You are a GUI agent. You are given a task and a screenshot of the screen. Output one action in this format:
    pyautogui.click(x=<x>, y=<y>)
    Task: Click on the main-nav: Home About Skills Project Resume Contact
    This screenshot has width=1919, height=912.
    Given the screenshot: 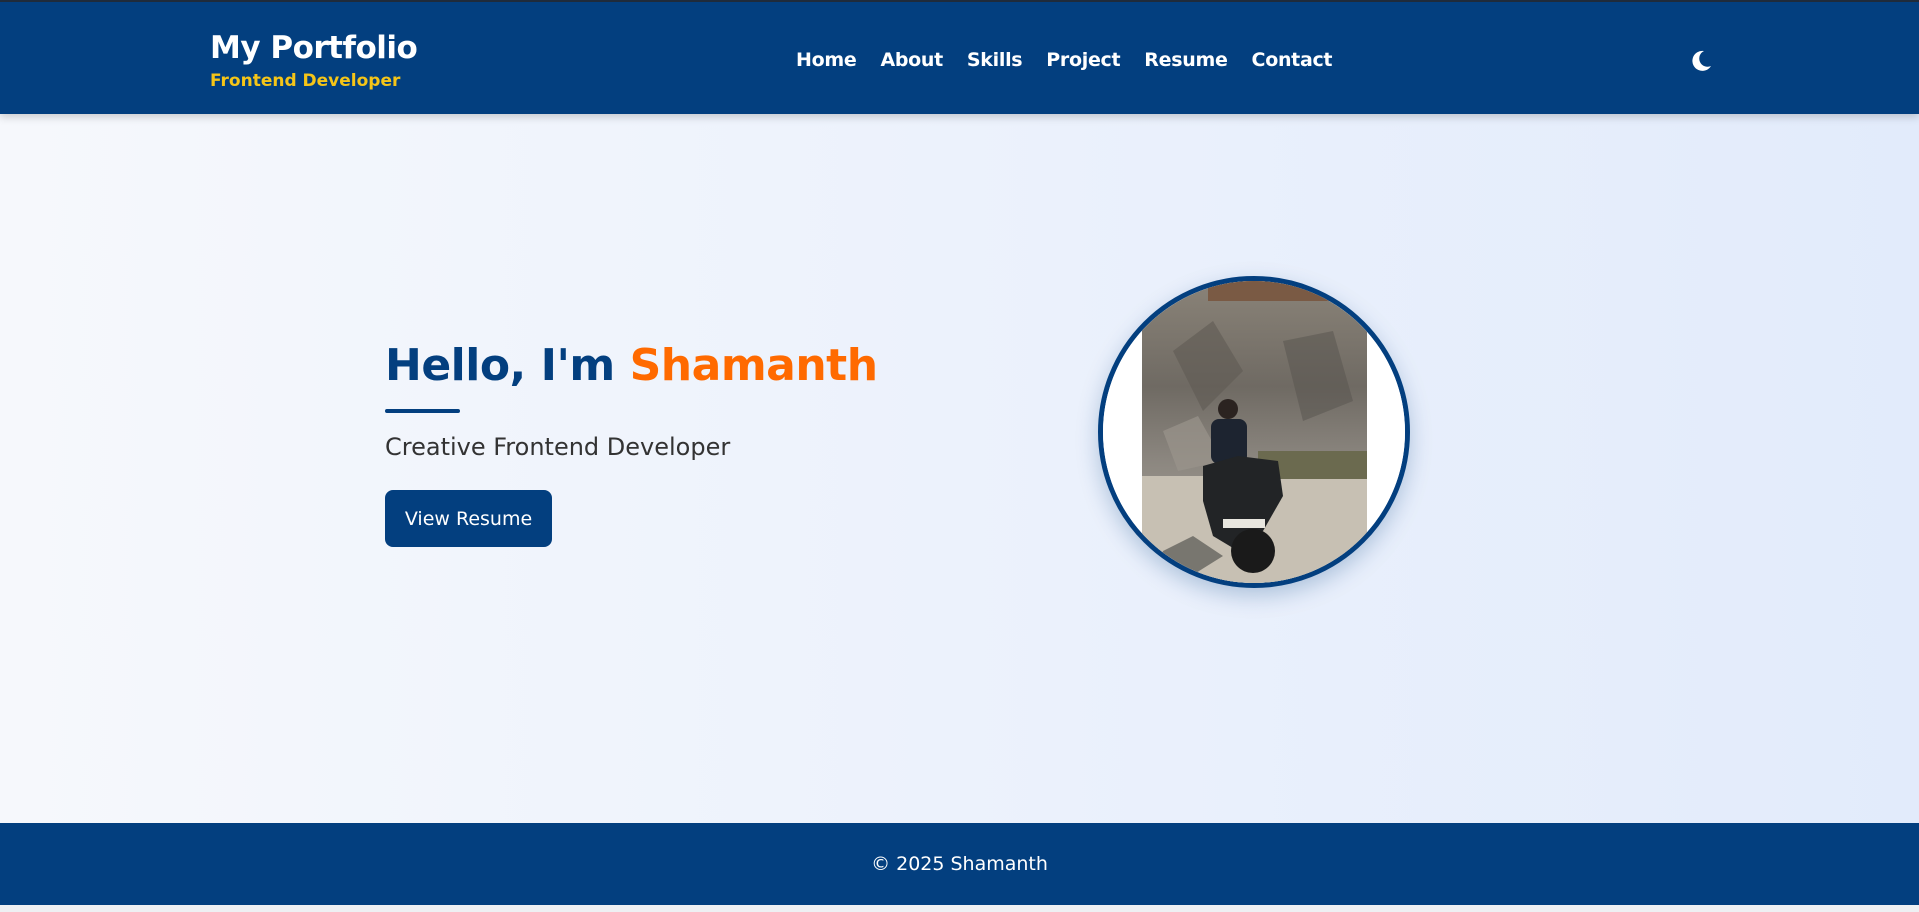 What is the action you would take?
    pyautogui.click(x=1076, y=60)
    